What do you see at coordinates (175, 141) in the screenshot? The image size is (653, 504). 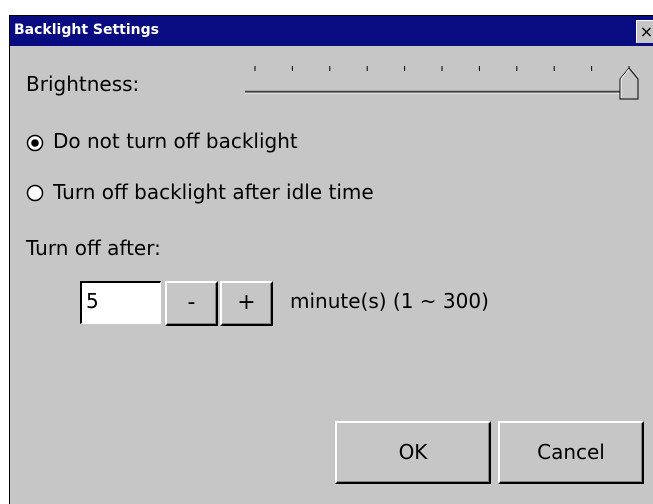 I see `option-keep-on-label: Do not turn off backlight` at bounding box center [175, 141].